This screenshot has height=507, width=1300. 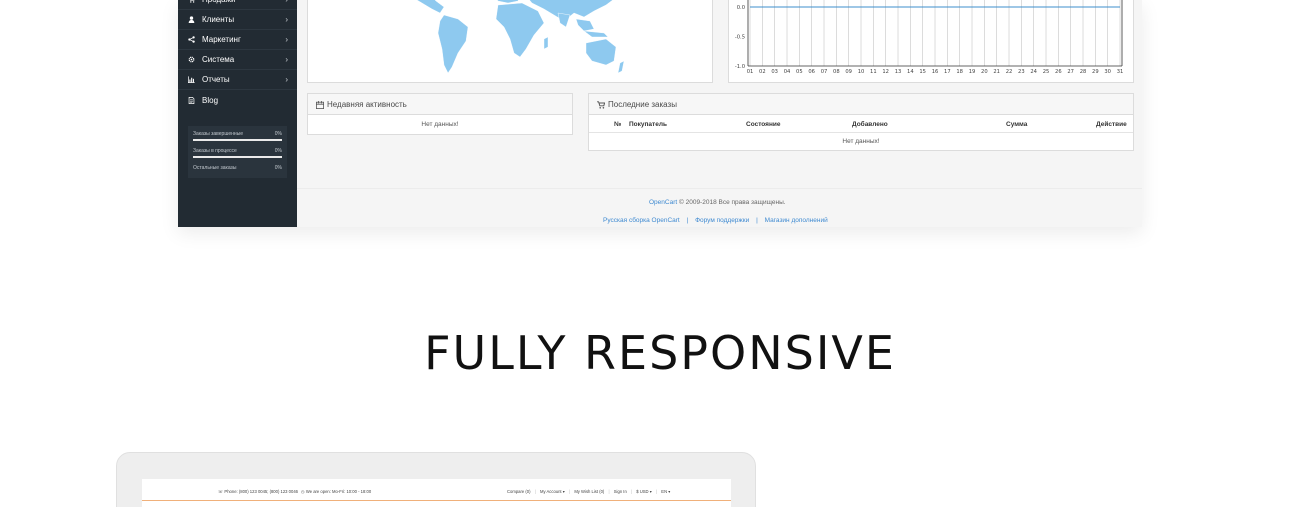 I want to click on sidebar-item-marketing: Маркетинг ›, so click(x=237, y=40).